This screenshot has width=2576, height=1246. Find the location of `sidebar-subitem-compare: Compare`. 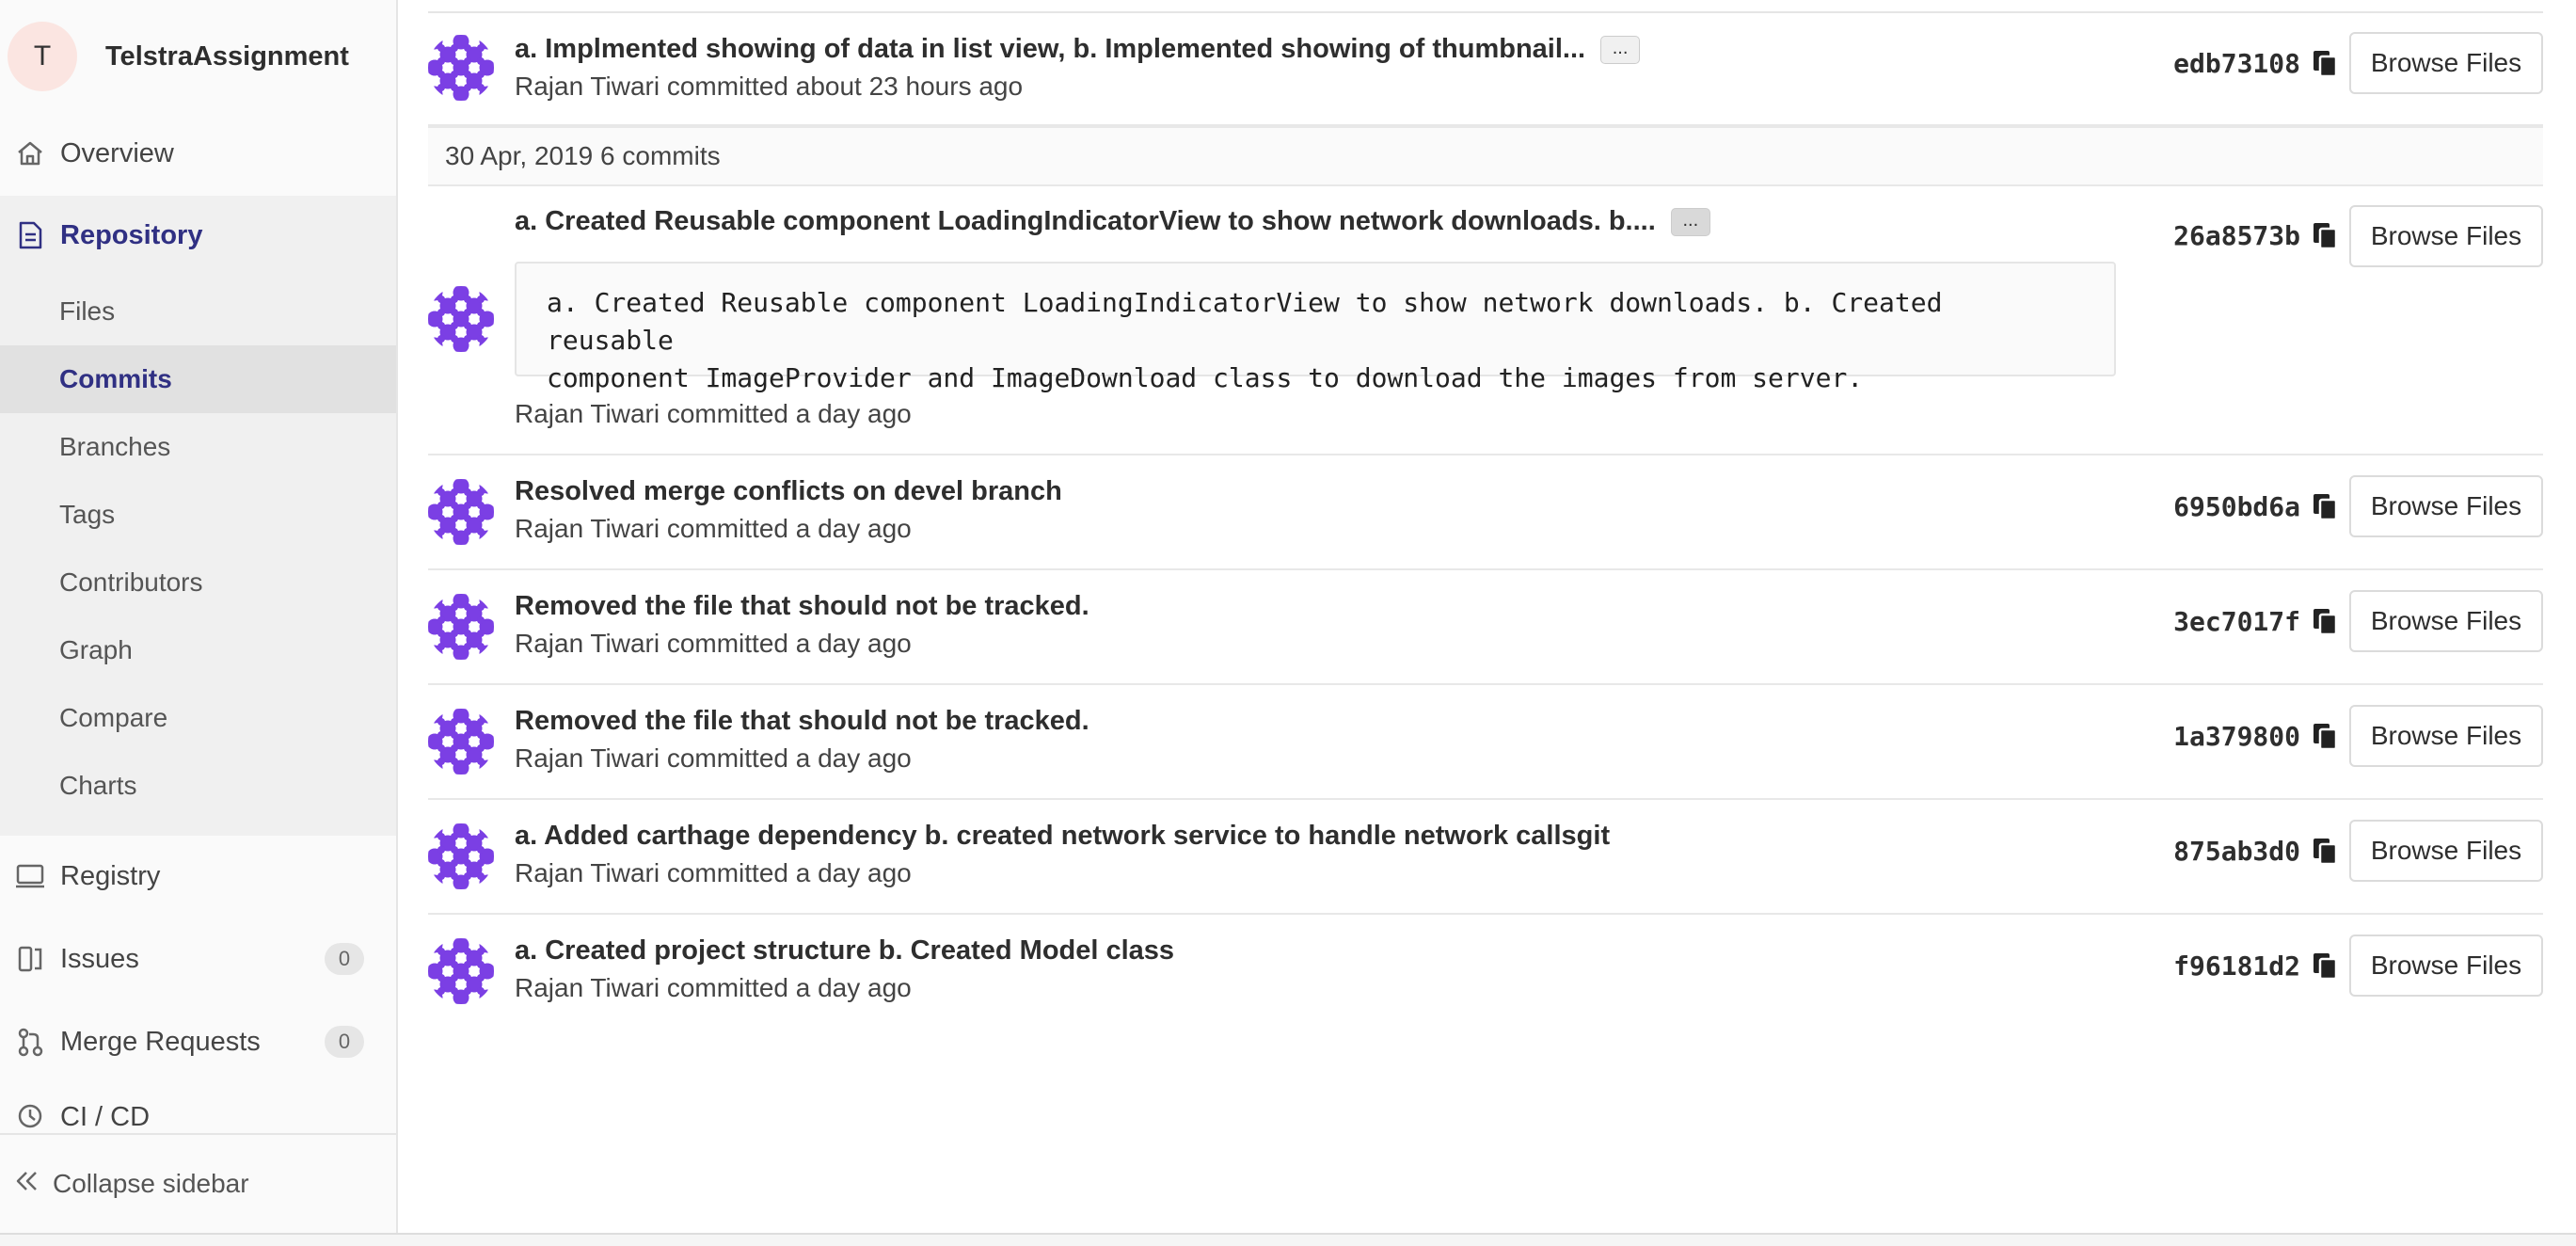

sidebar-subitem-compare: Compare is located at coordinates (198, 718).